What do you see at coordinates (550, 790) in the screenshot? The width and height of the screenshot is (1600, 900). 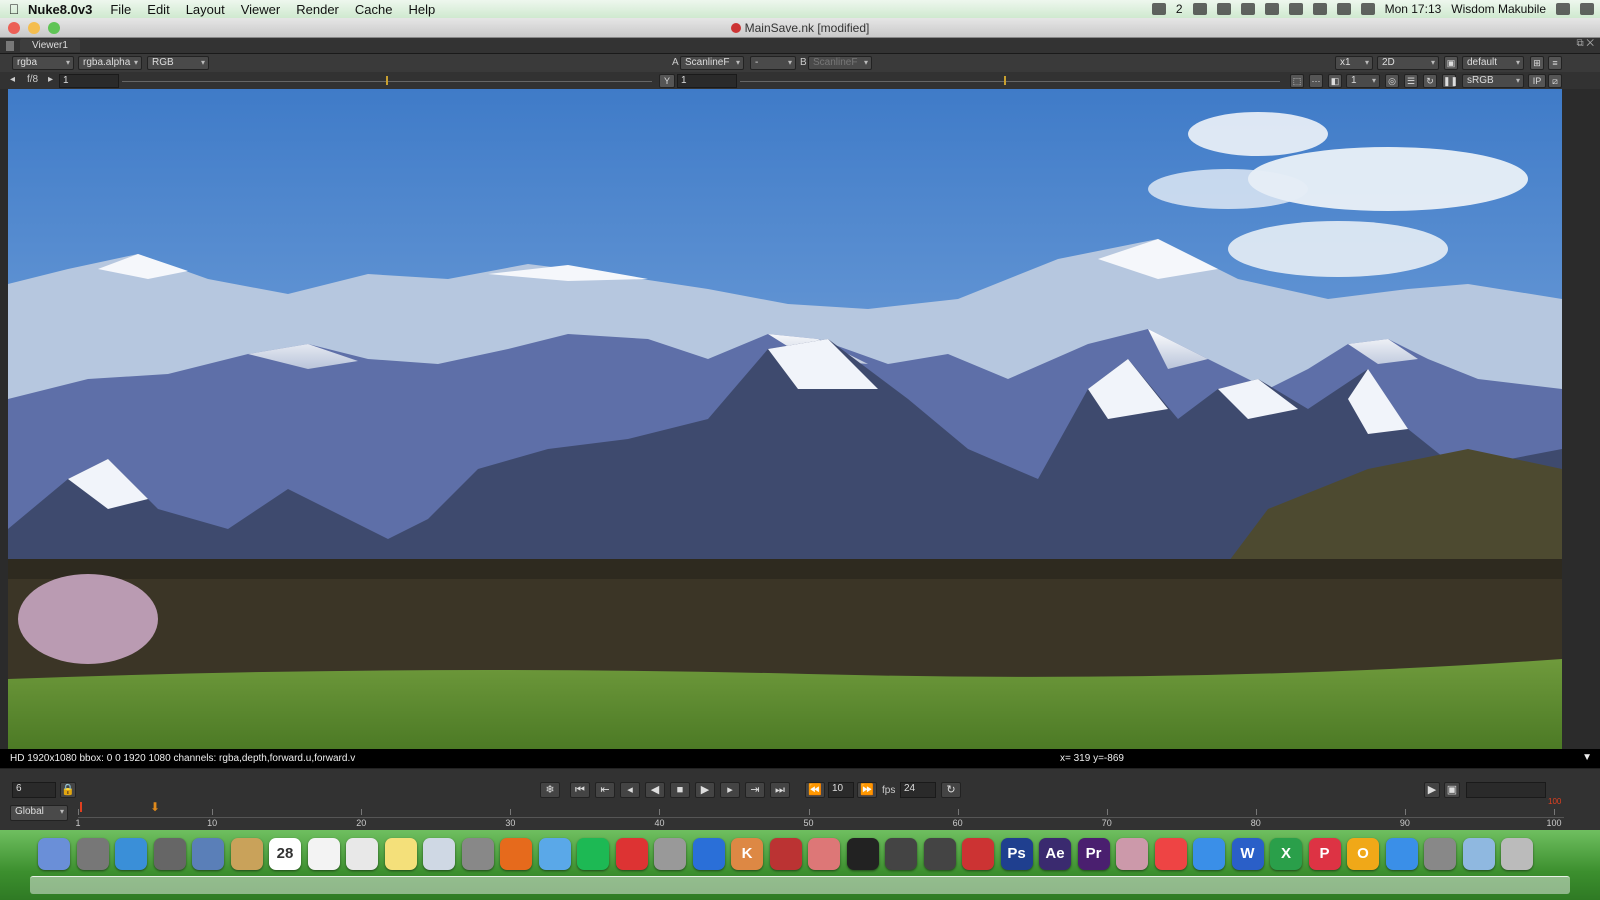 I see `snowflake-icon: ❄` at bounding box center [550, 790].